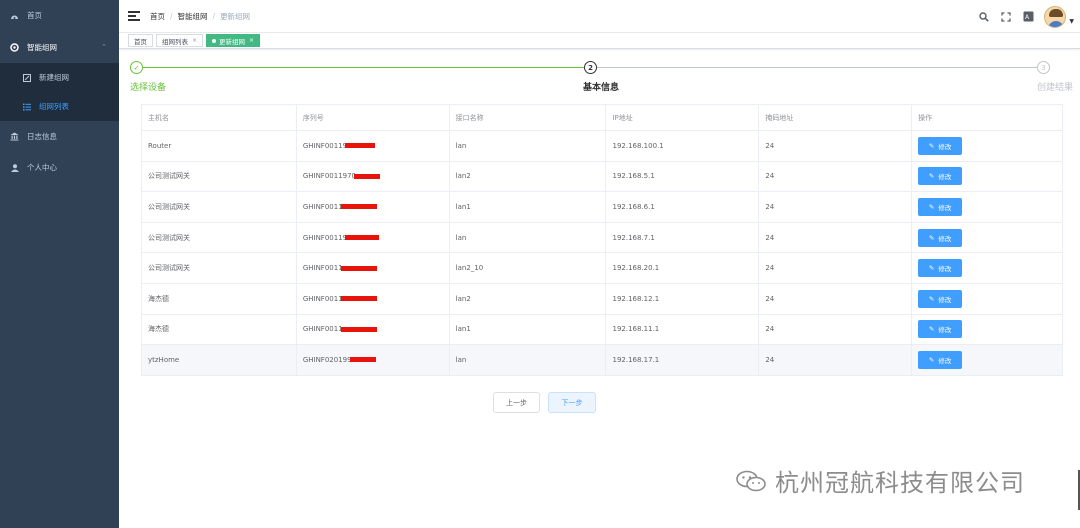 Image resolution: width=1080 pixels, height=528 pixels. I want to click on sidebar-item-label: 新建组网, so click(54, 77).